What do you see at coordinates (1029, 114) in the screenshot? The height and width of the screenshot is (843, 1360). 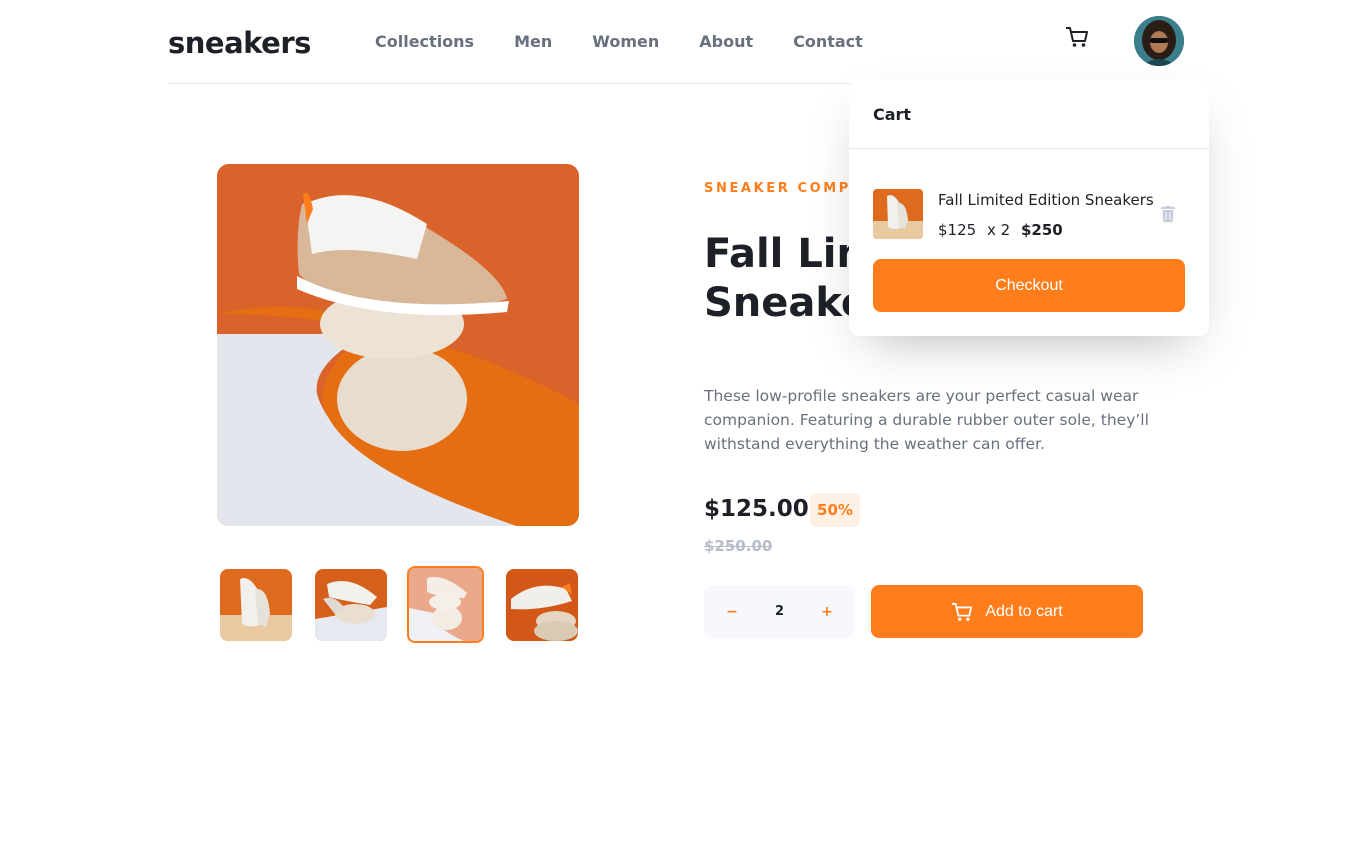 I see `cart-heading: Cart` at bounding box center [1029, 114].